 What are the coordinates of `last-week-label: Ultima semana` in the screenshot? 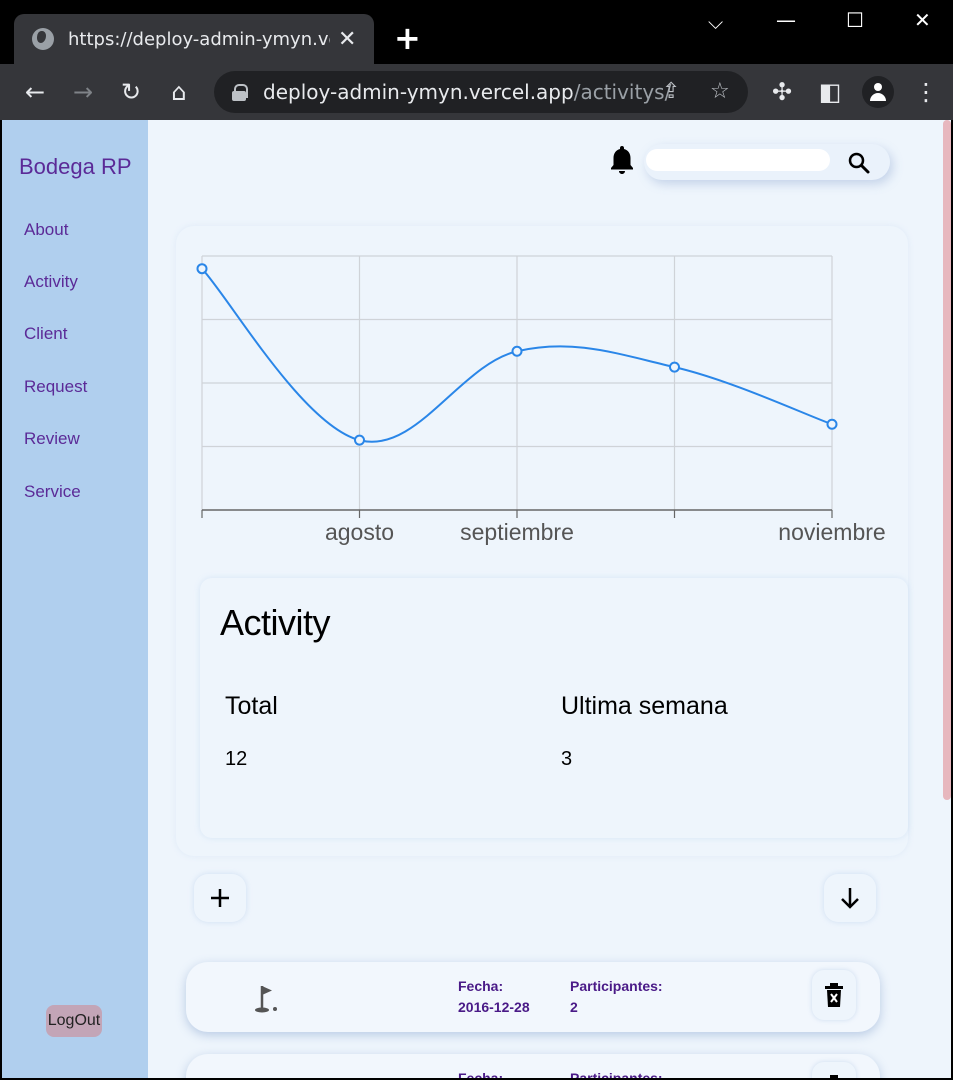 It's located at (644, 706).